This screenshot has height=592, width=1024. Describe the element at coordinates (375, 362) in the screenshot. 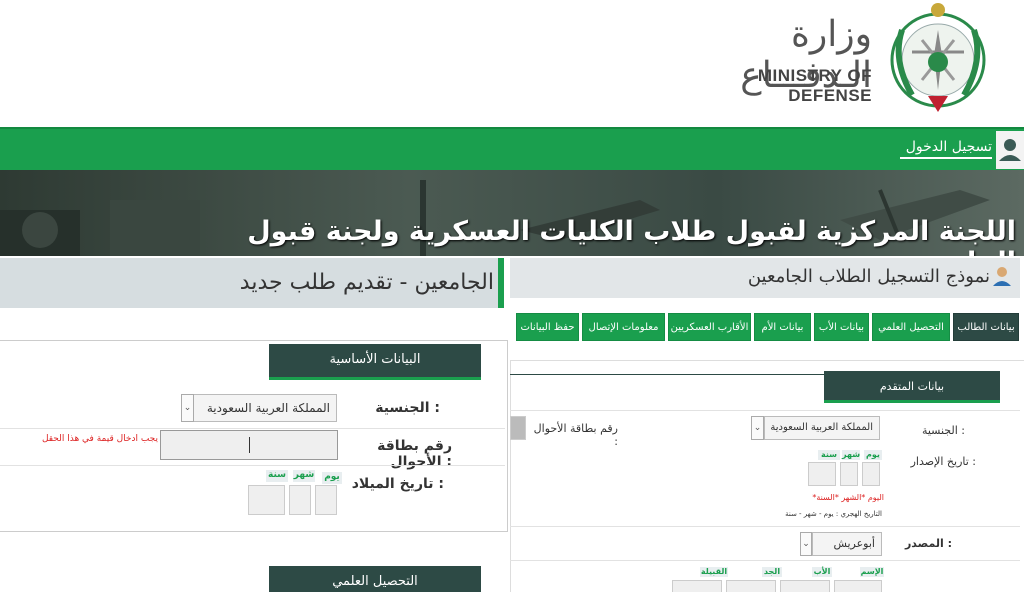

I see `section-basic-info: البيانات الأساسية` at that location.